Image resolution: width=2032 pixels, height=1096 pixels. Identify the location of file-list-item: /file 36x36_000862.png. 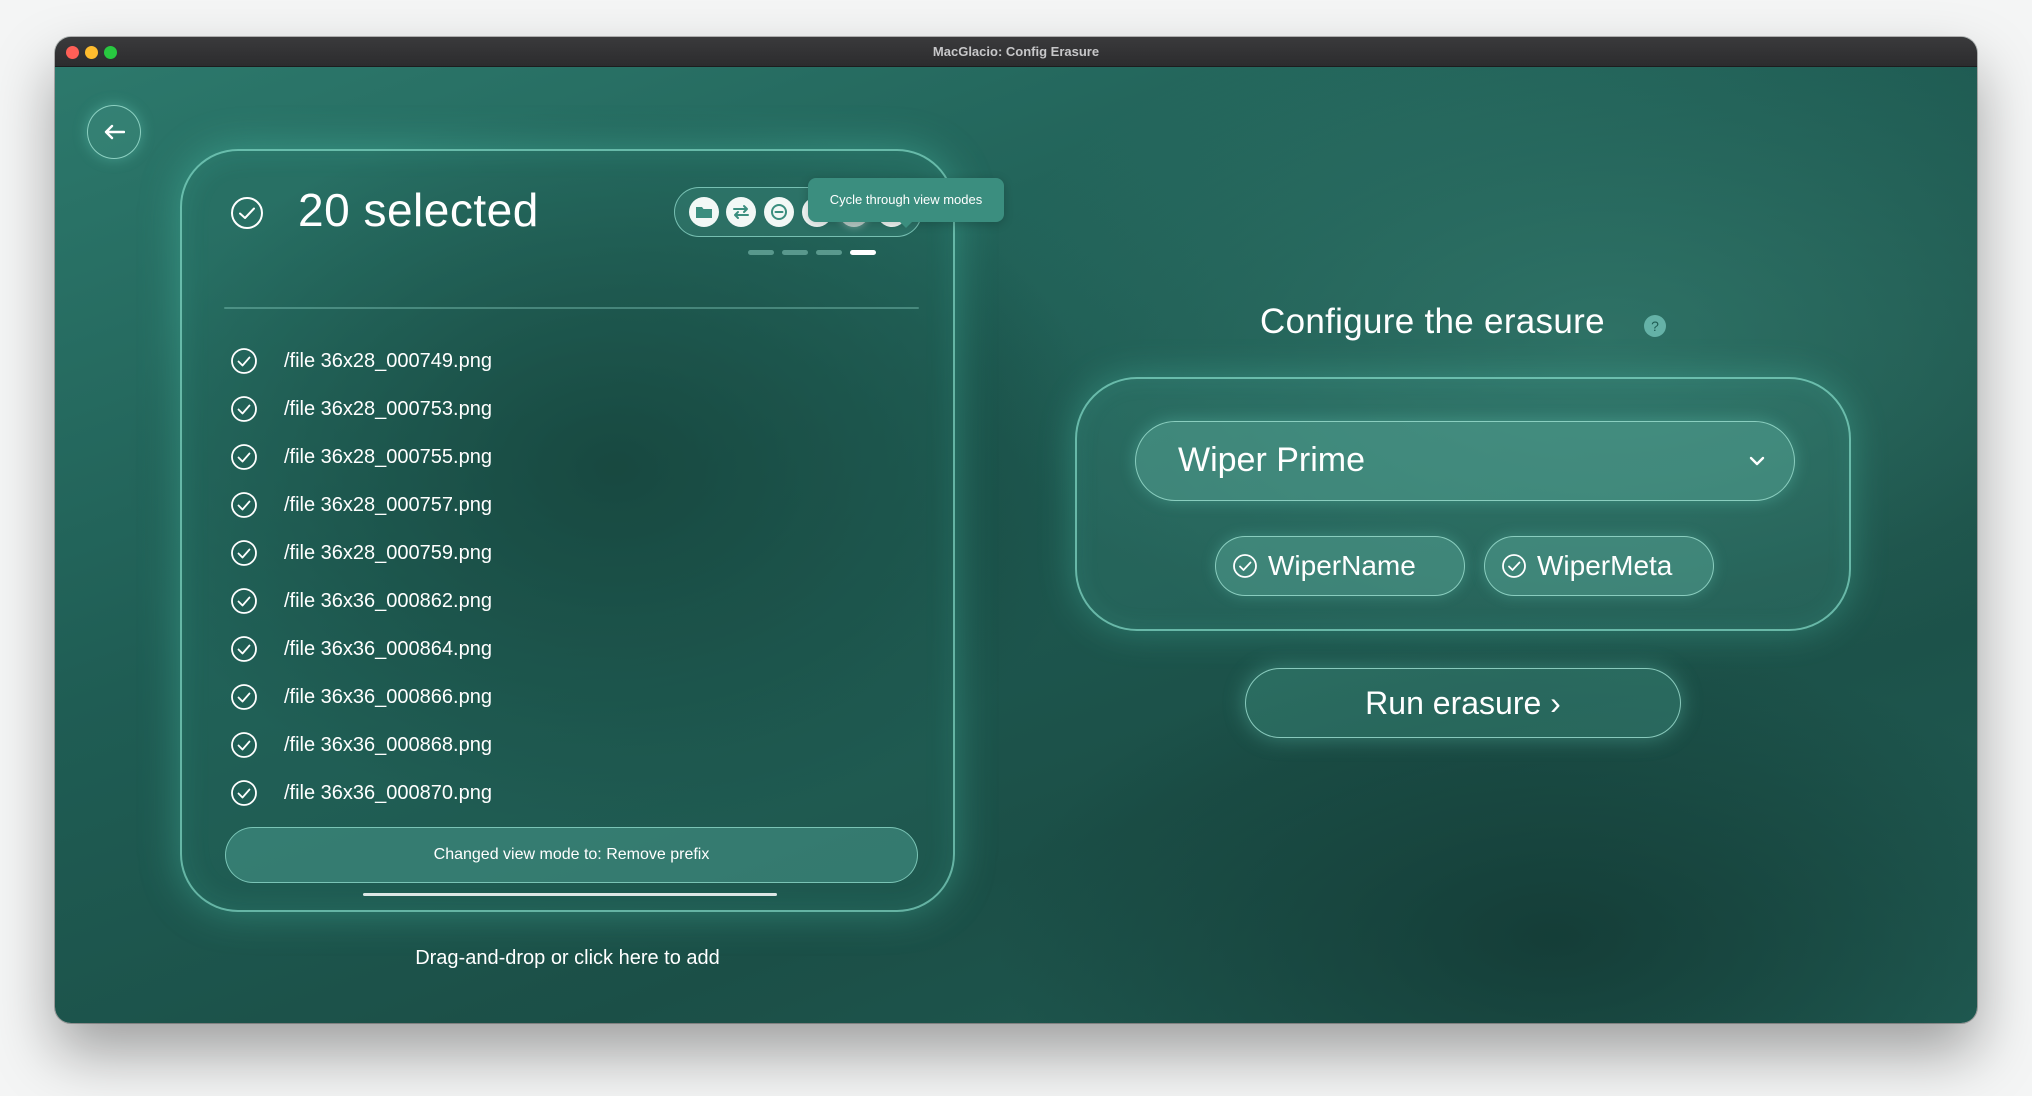
(361, 601).